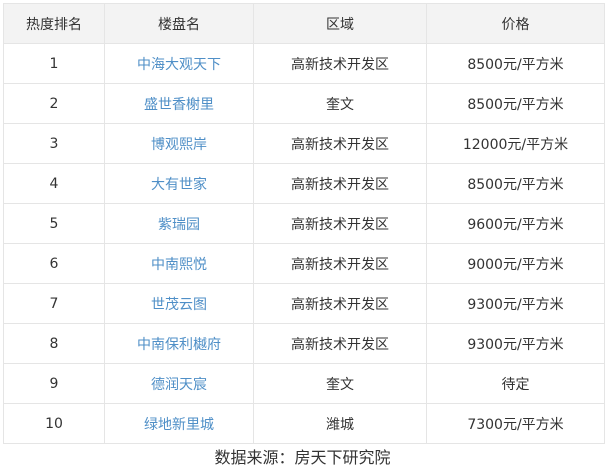  I want to click on estate-name-cell: 博观熙岸, so click(179, 143).